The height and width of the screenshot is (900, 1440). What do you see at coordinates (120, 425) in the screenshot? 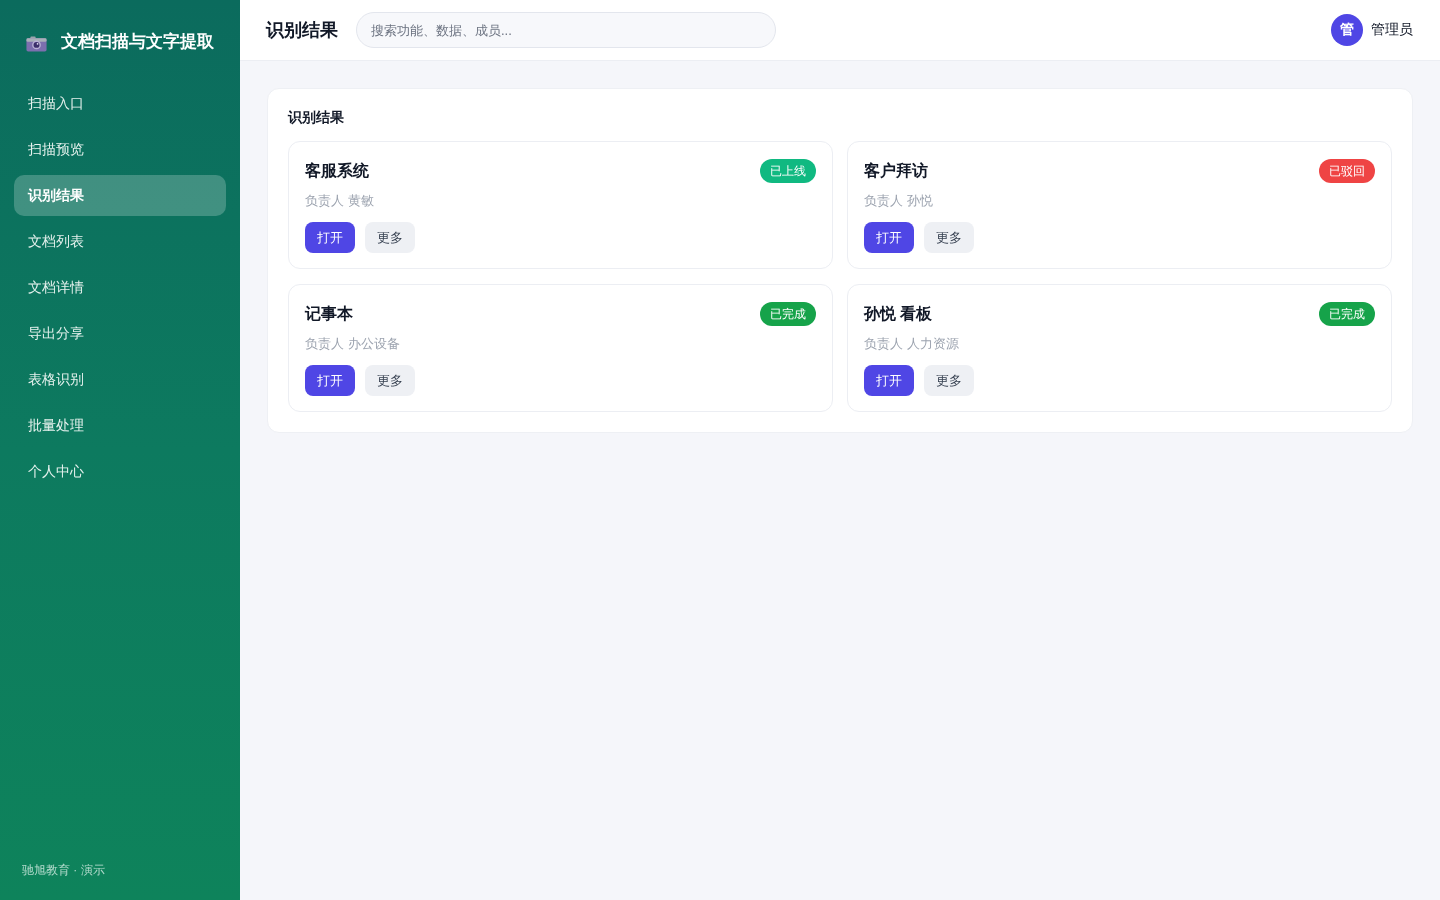
I see `sidebar-item: 批量处理` at bounding box center [120, 425].